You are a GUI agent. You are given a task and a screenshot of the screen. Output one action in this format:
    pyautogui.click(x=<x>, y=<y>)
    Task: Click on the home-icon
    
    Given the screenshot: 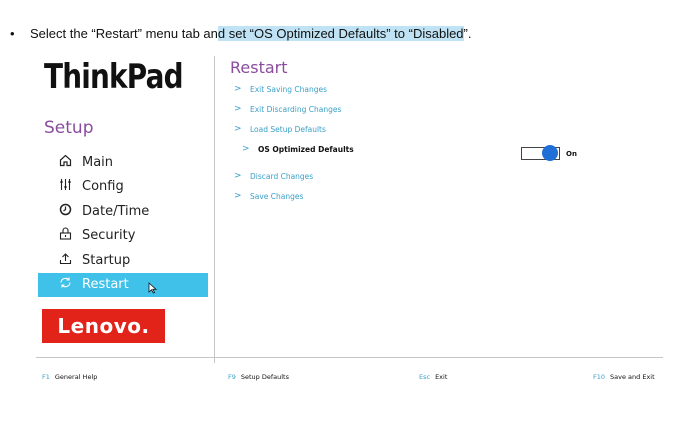 What is the action you would take?
    pyautogui.click(x=65, y=162)
    